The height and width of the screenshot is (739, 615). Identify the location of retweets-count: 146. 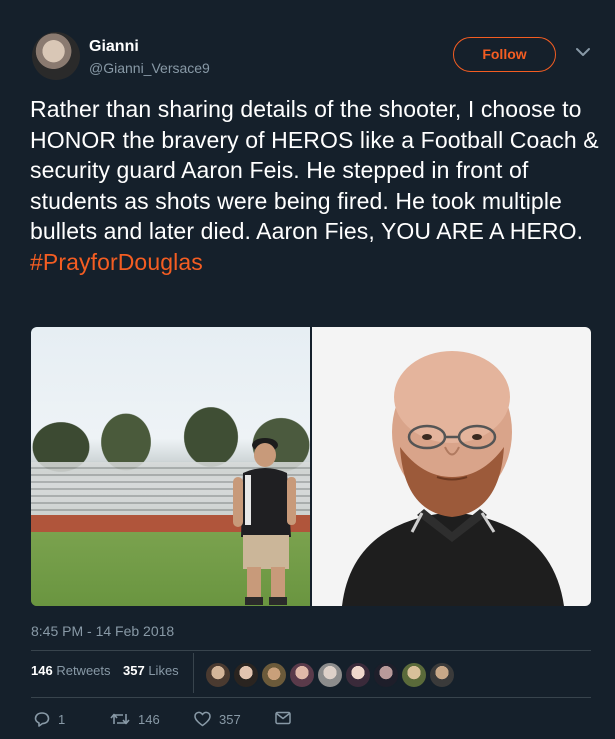
(42, 670).